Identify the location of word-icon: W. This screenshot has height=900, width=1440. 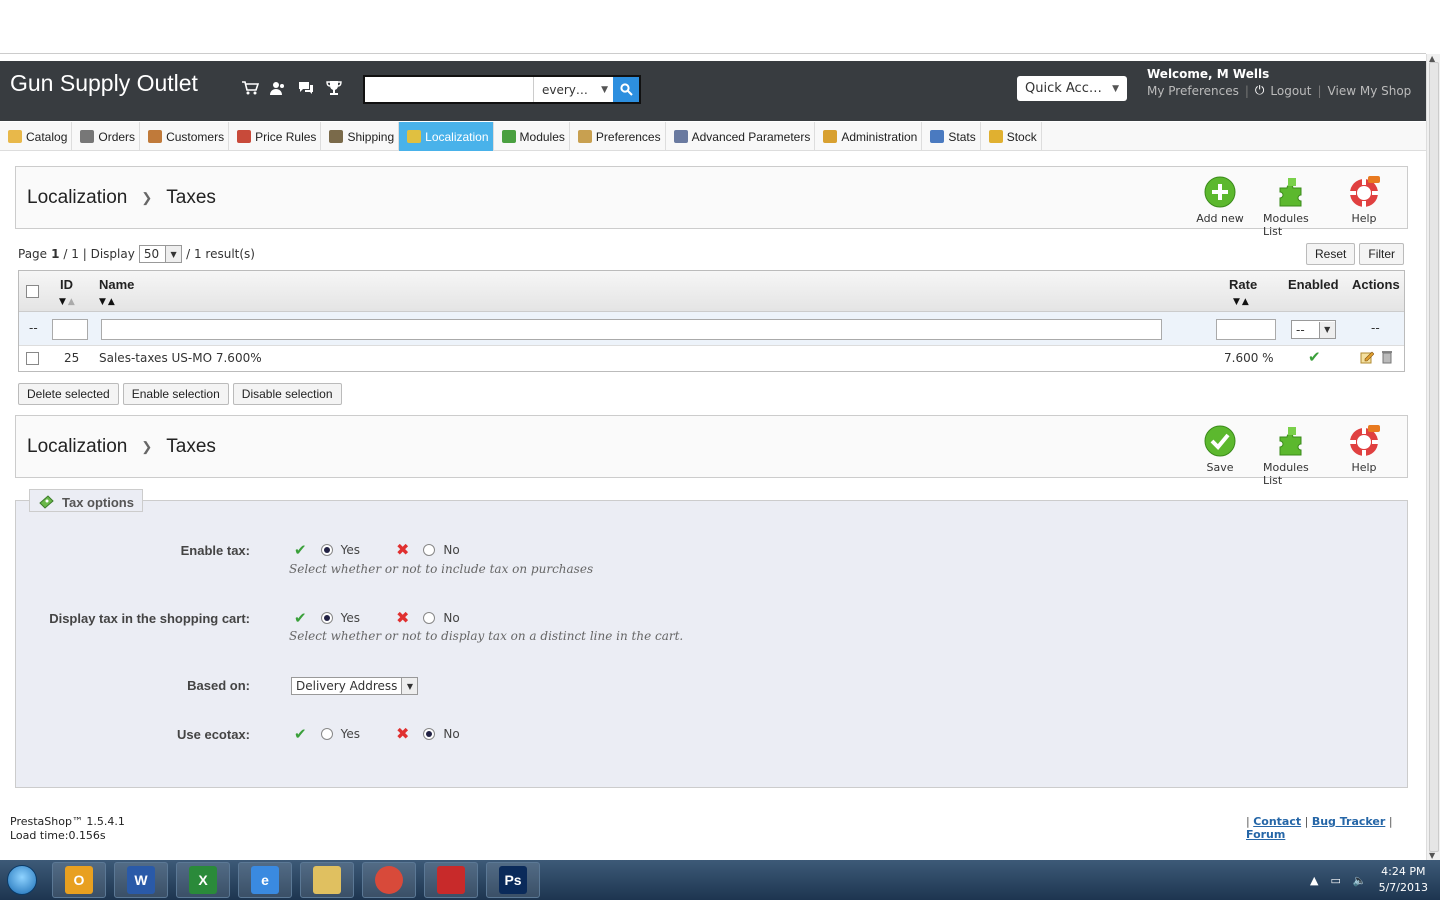
(141, 880).